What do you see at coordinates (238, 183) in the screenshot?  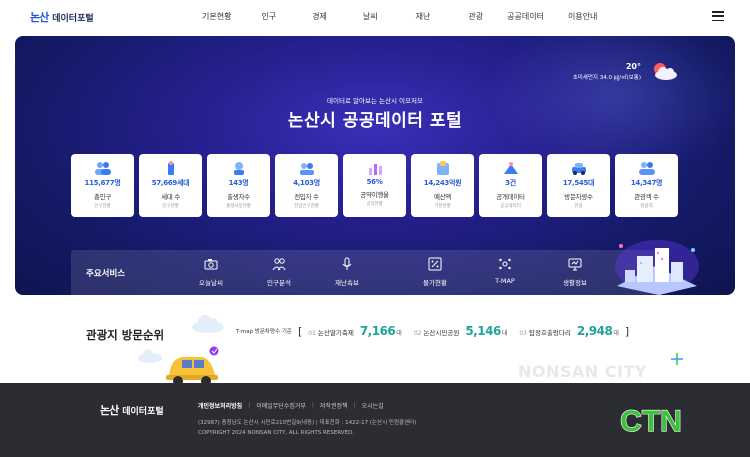 I see `stat-value: 143명` at bounding box center [238, 183].